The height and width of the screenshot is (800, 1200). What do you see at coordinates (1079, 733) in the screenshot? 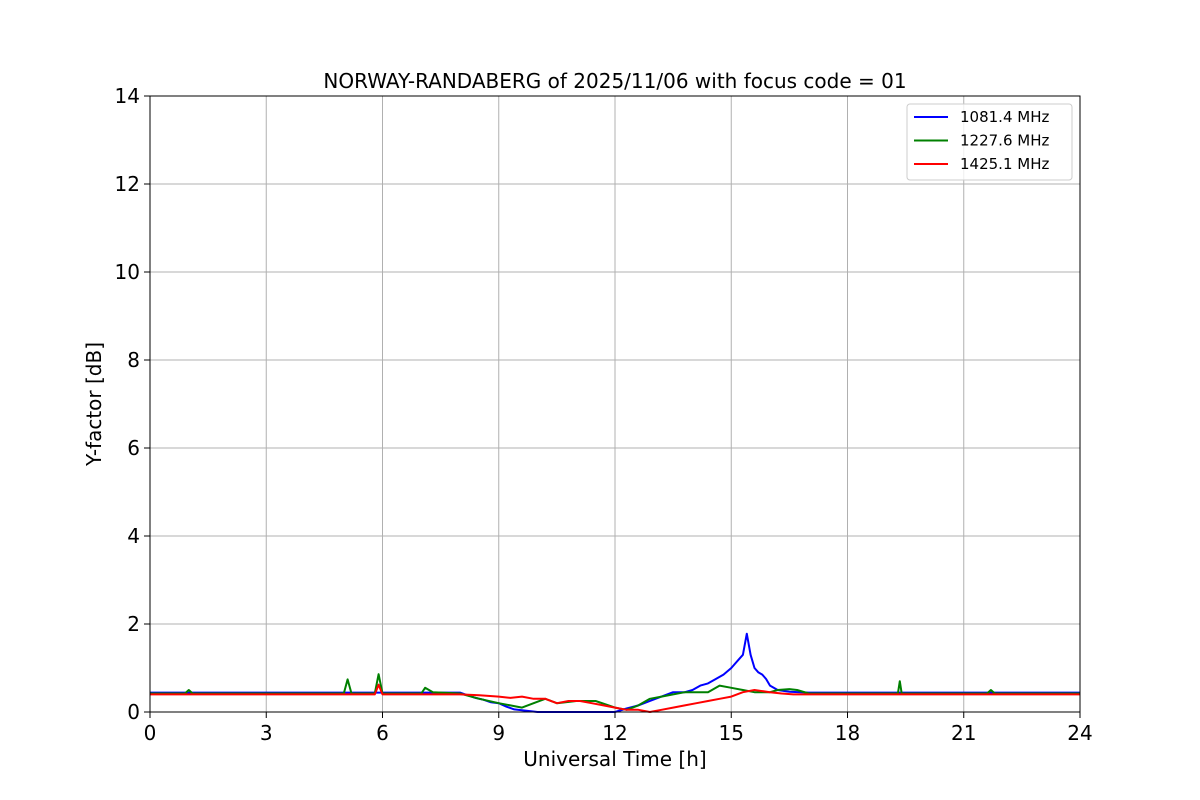
I see `x-tick-label: 24` at bounding box center [1079, 733].